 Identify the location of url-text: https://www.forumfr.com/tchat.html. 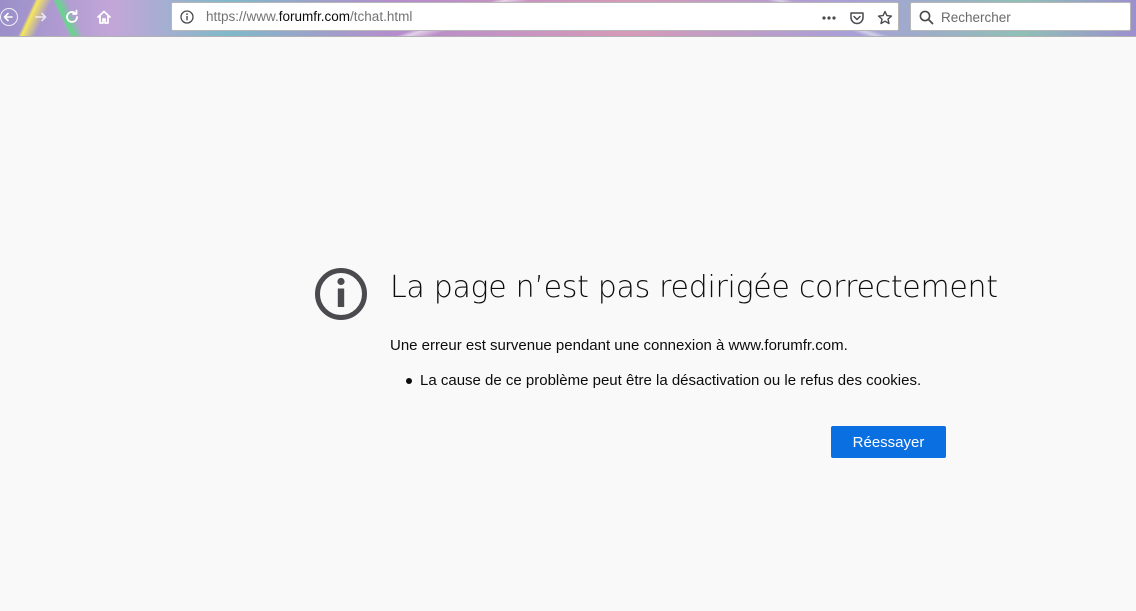
(309, 16).